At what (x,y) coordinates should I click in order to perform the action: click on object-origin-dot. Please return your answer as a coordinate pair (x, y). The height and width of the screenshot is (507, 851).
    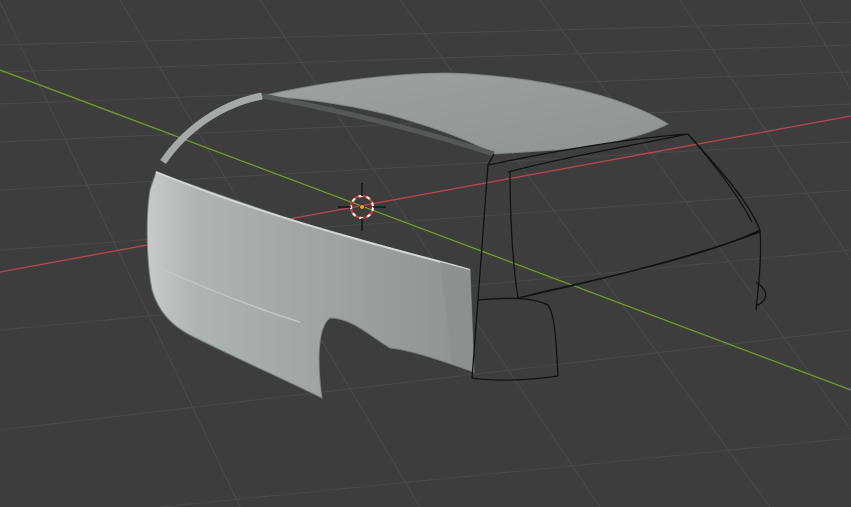
    Looking at the image, I should click on (362, 207).